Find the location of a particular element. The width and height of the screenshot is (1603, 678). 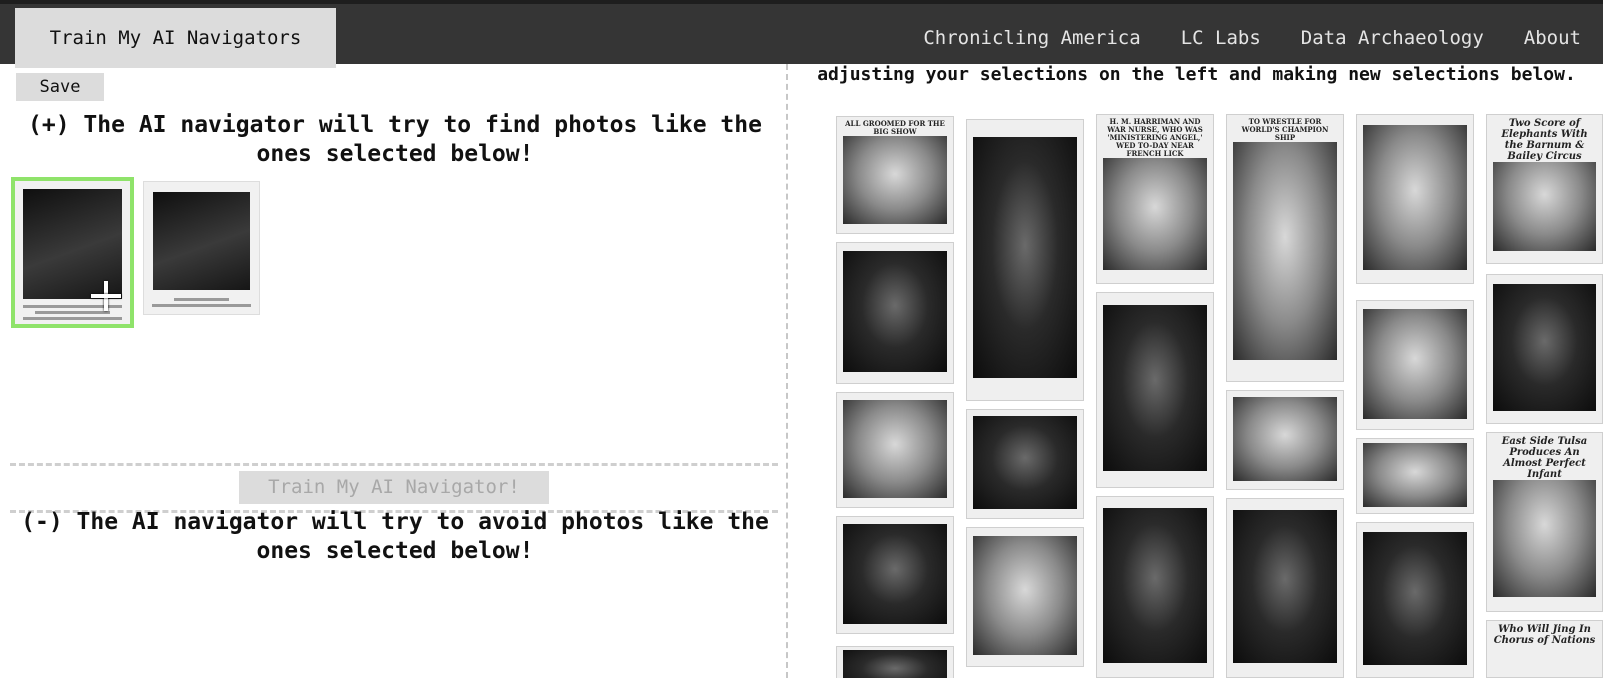

result-photo-veiled-woman is located at coordinates (1415, 600).